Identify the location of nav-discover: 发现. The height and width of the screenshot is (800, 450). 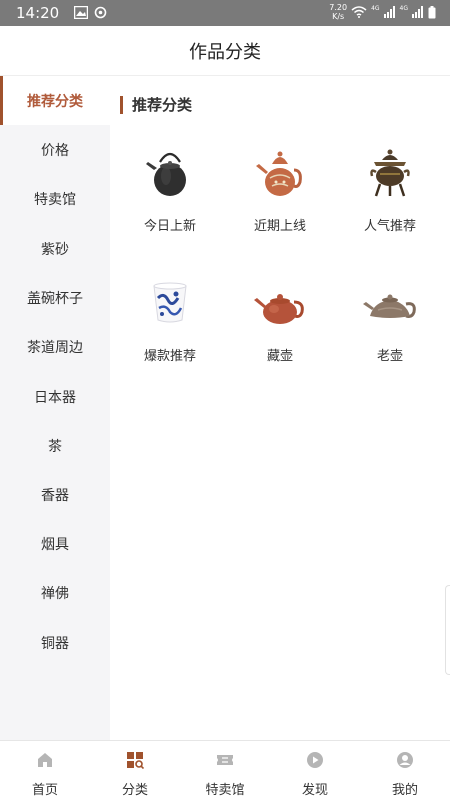
(315, 770).